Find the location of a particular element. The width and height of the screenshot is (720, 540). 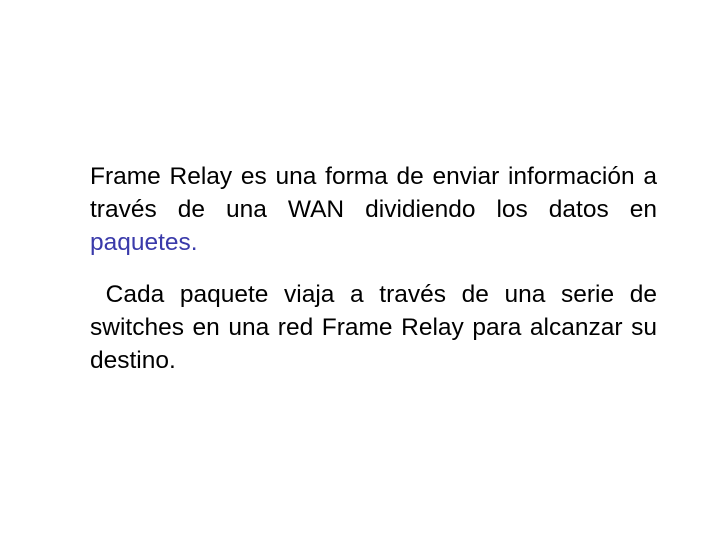

highlighted-term-paquetes: paquetes. is located at coordinates (144, 242).